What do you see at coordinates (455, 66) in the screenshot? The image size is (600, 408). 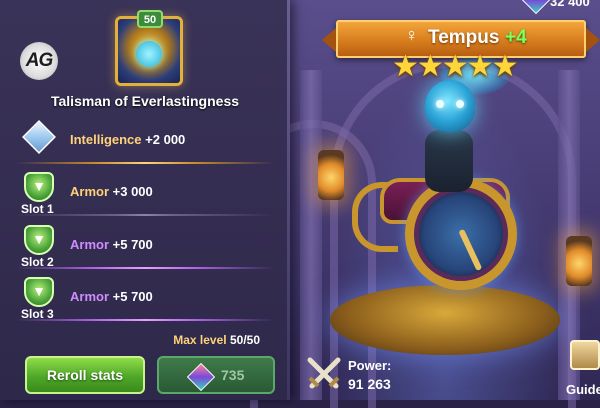 I see `hero-stars: ★★★★★` at bounding box center [455, 66].